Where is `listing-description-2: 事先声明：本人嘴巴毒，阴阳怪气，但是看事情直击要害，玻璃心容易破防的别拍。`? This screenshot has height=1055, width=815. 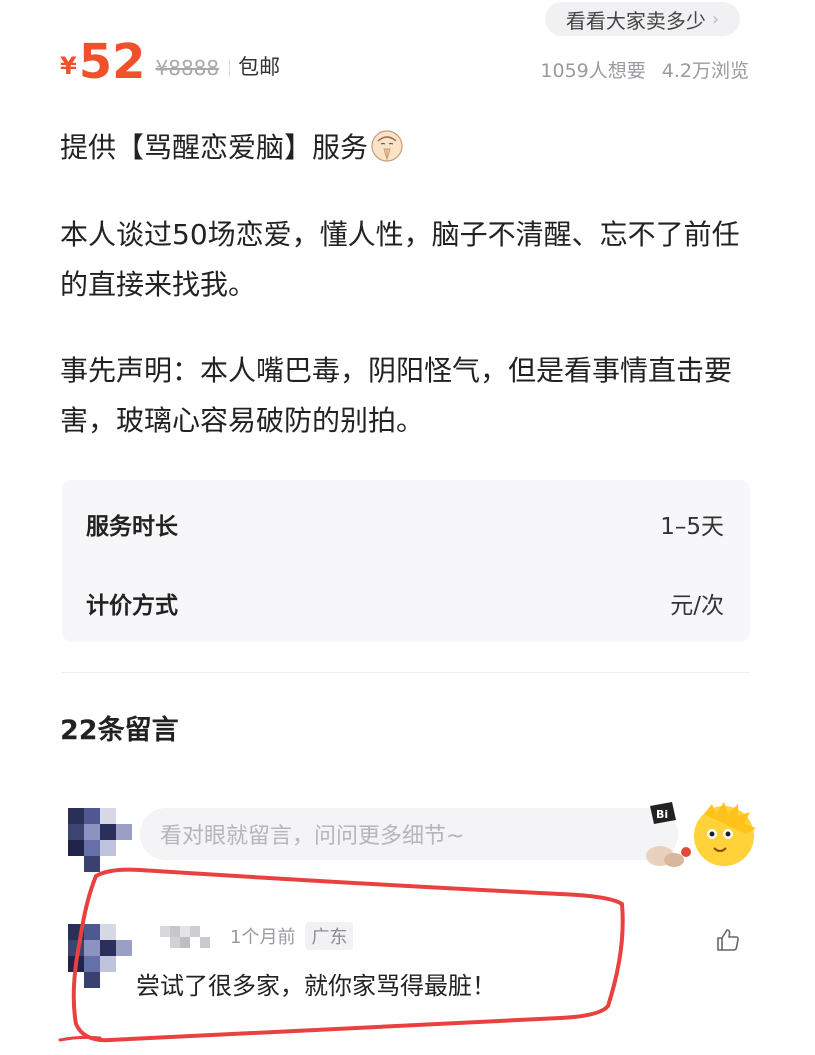 listing-description-2: 事先声明：本人嘴巴毒，阴阳怪气，但是看事情直击要害，玻璃心容易破防的别拍。 is located at coordinates (396, 395).